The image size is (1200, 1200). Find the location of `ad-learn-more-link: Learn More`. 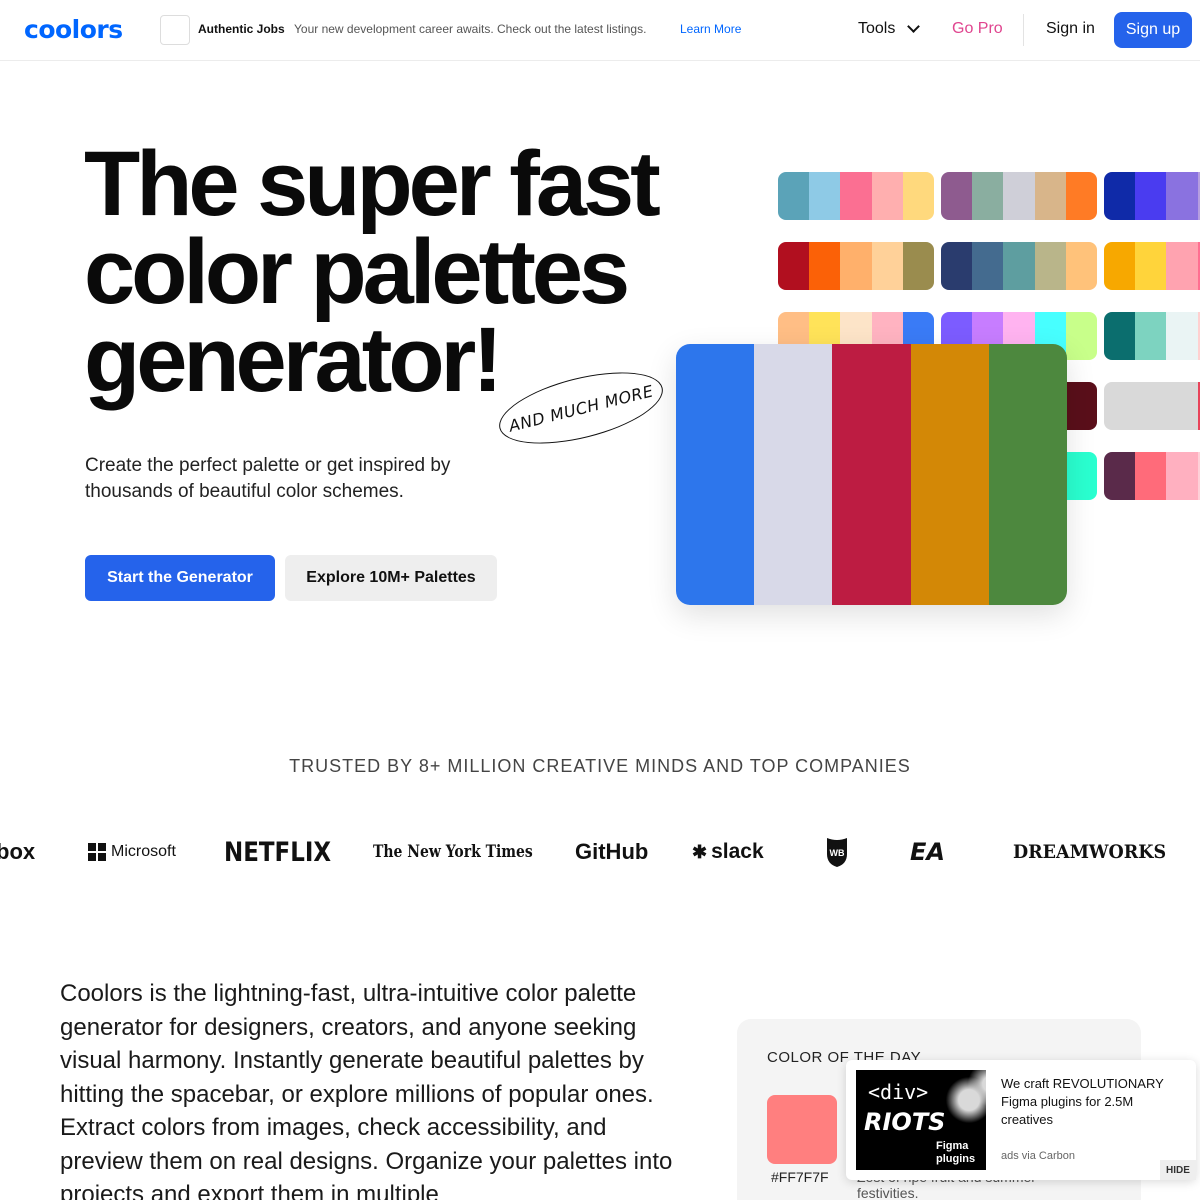

ad-learn-more-link: Learn More is located at coordinates (710, 29).